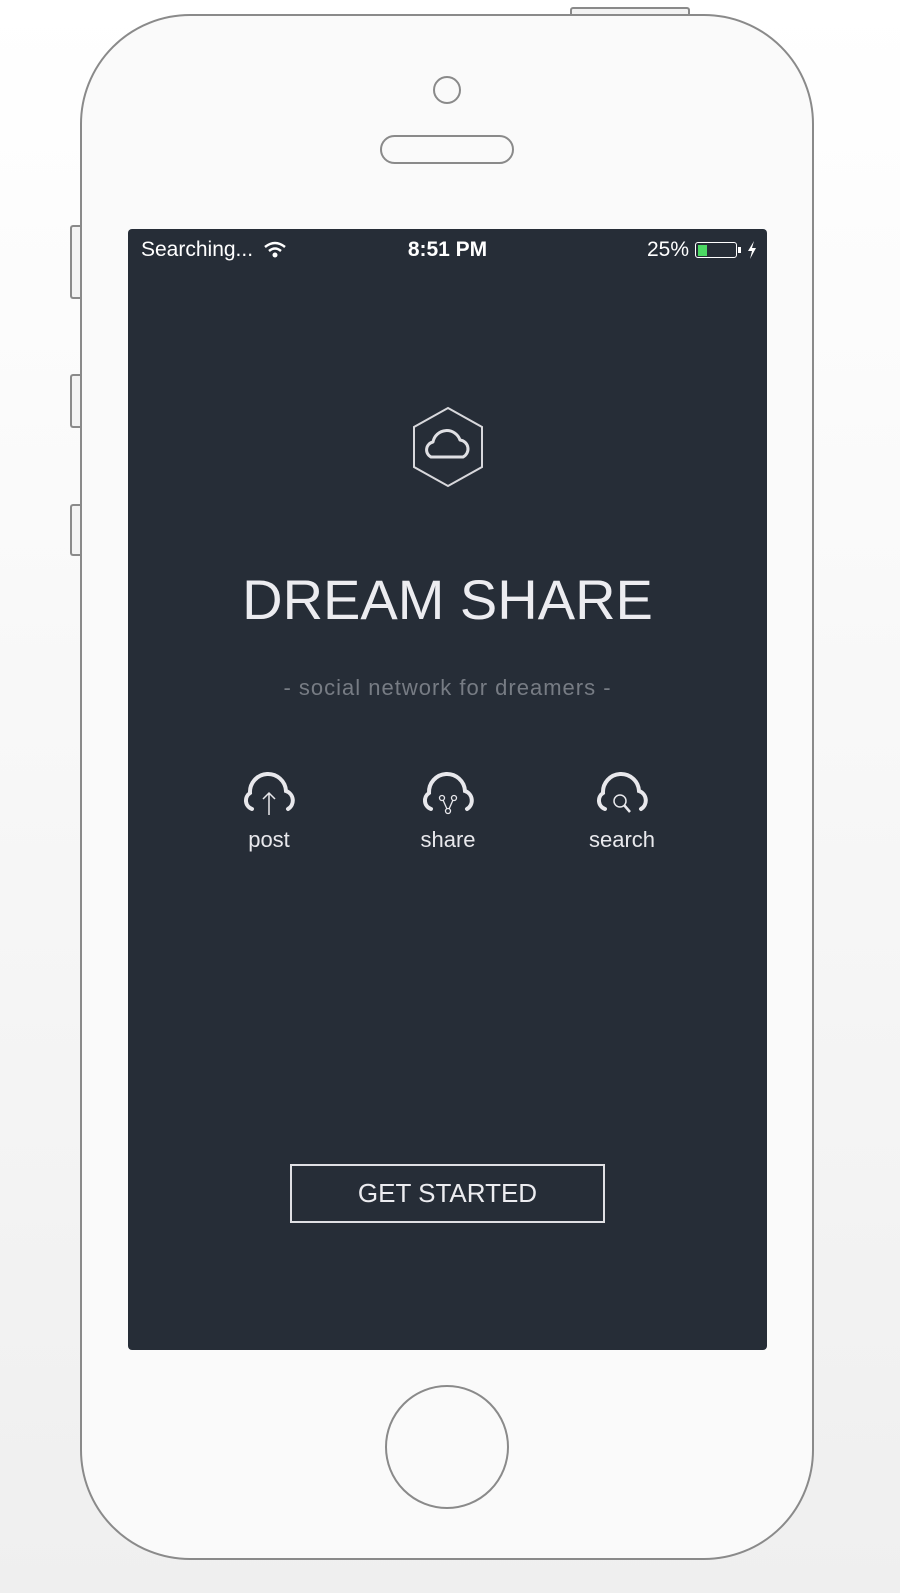 This screenshot has height=1593, width=900. I want to click on feature-post: post, so click(269, 811).